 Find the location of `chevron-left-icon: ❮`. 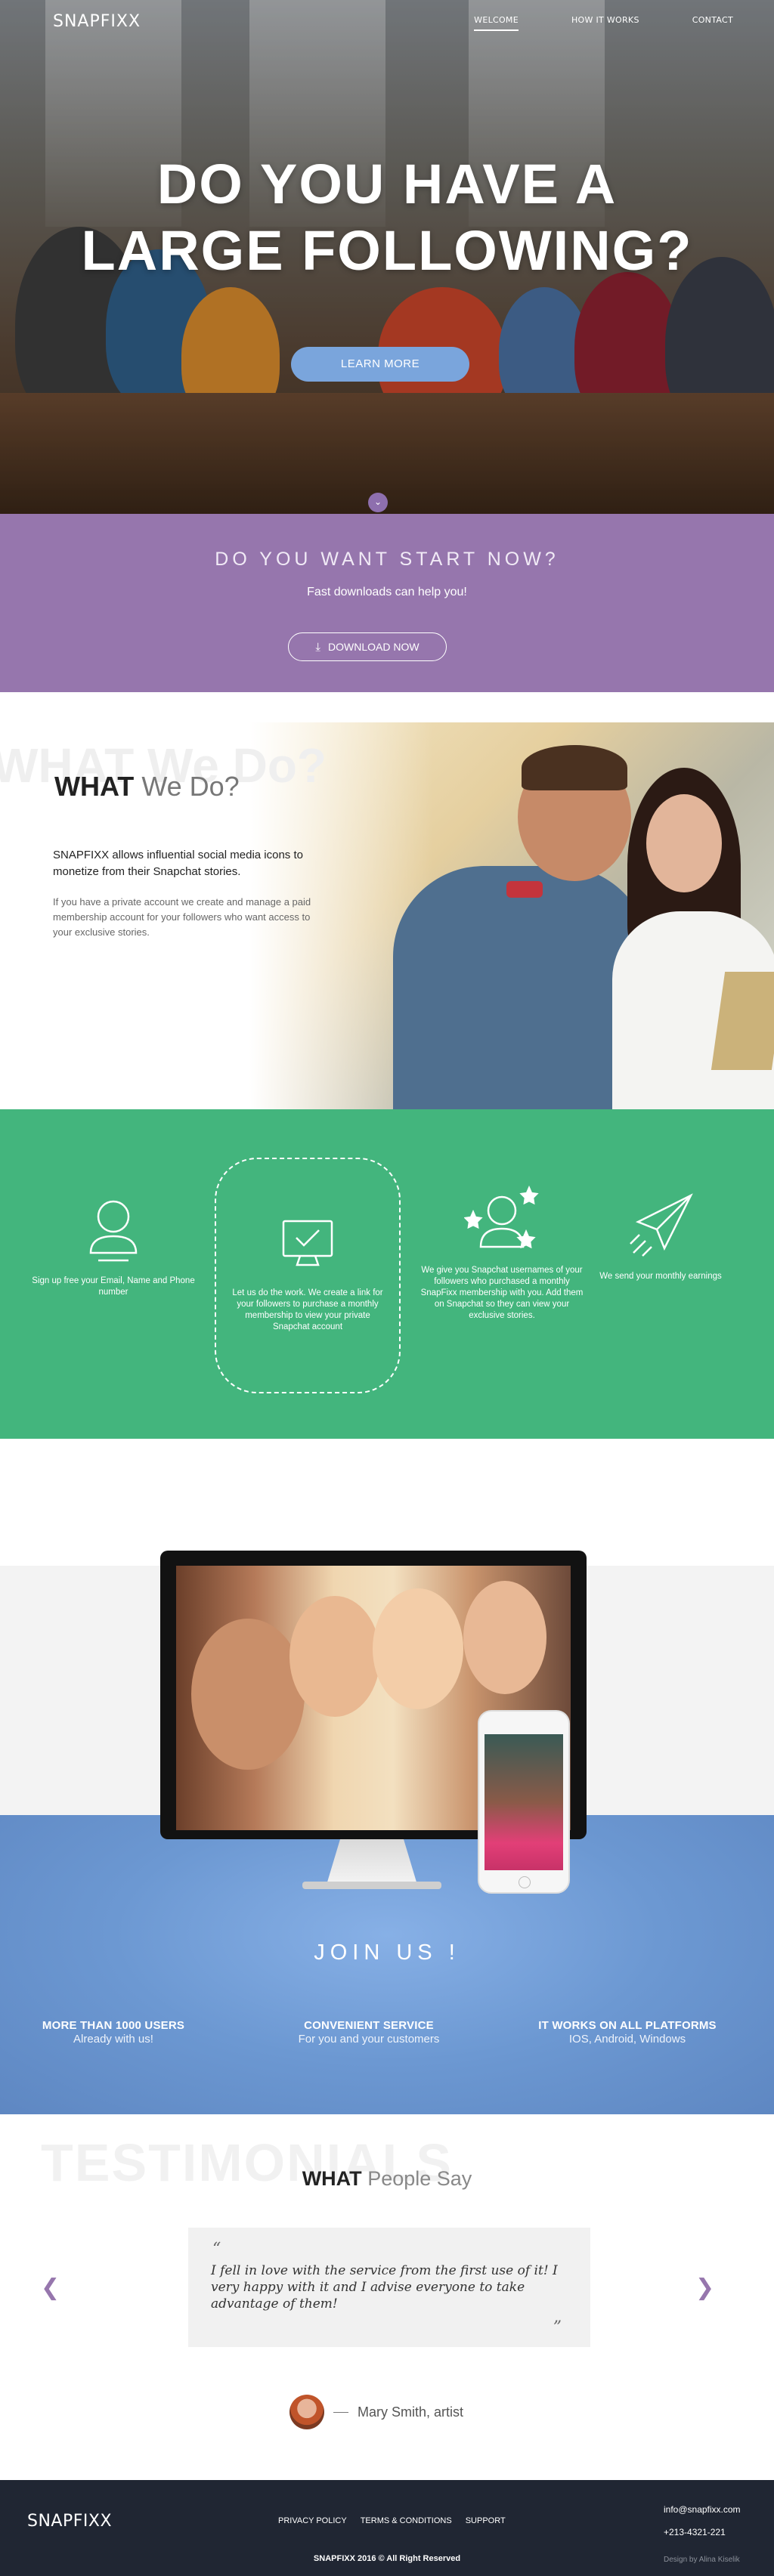

chevron-left-icon: ❮ is located at coordinates (50, 2287).